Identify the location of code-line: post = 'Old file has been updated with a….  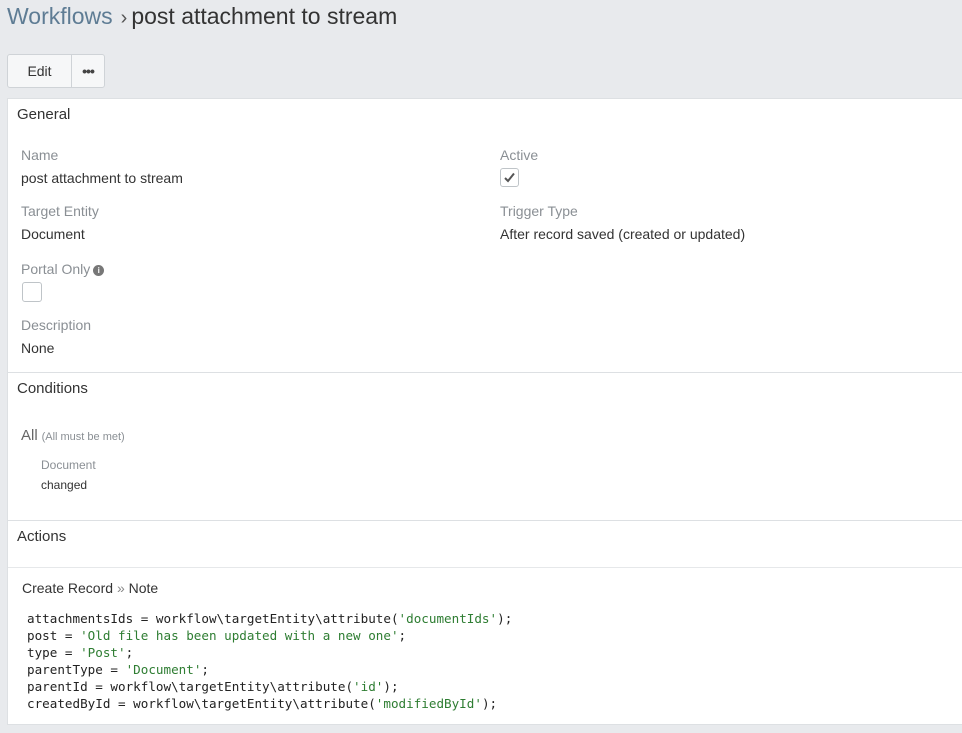
(269, 635).